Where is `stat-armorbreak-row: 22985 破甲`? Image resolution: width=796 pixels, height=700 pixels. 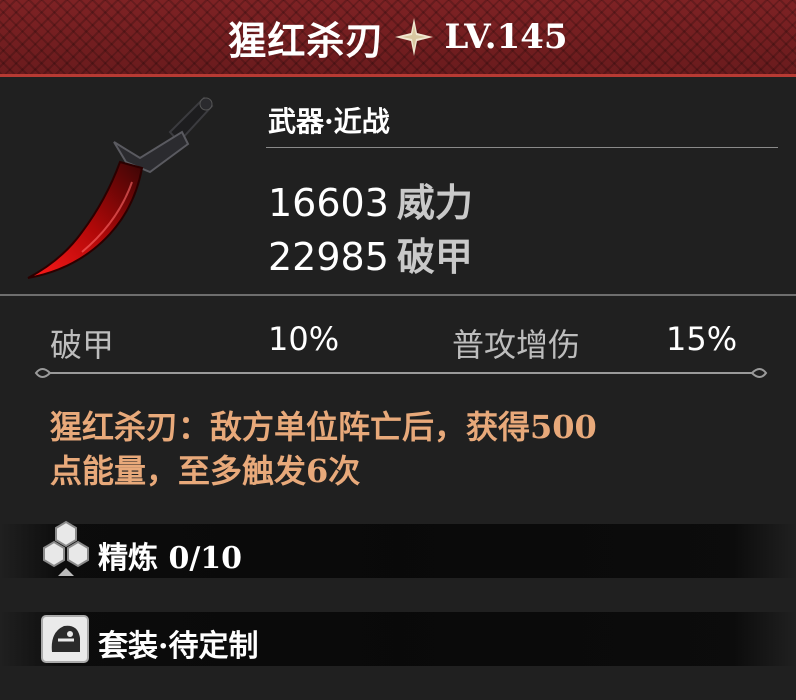 stat-armorbreak-row: 22985 破甲 is located at coordinates (370, 253).